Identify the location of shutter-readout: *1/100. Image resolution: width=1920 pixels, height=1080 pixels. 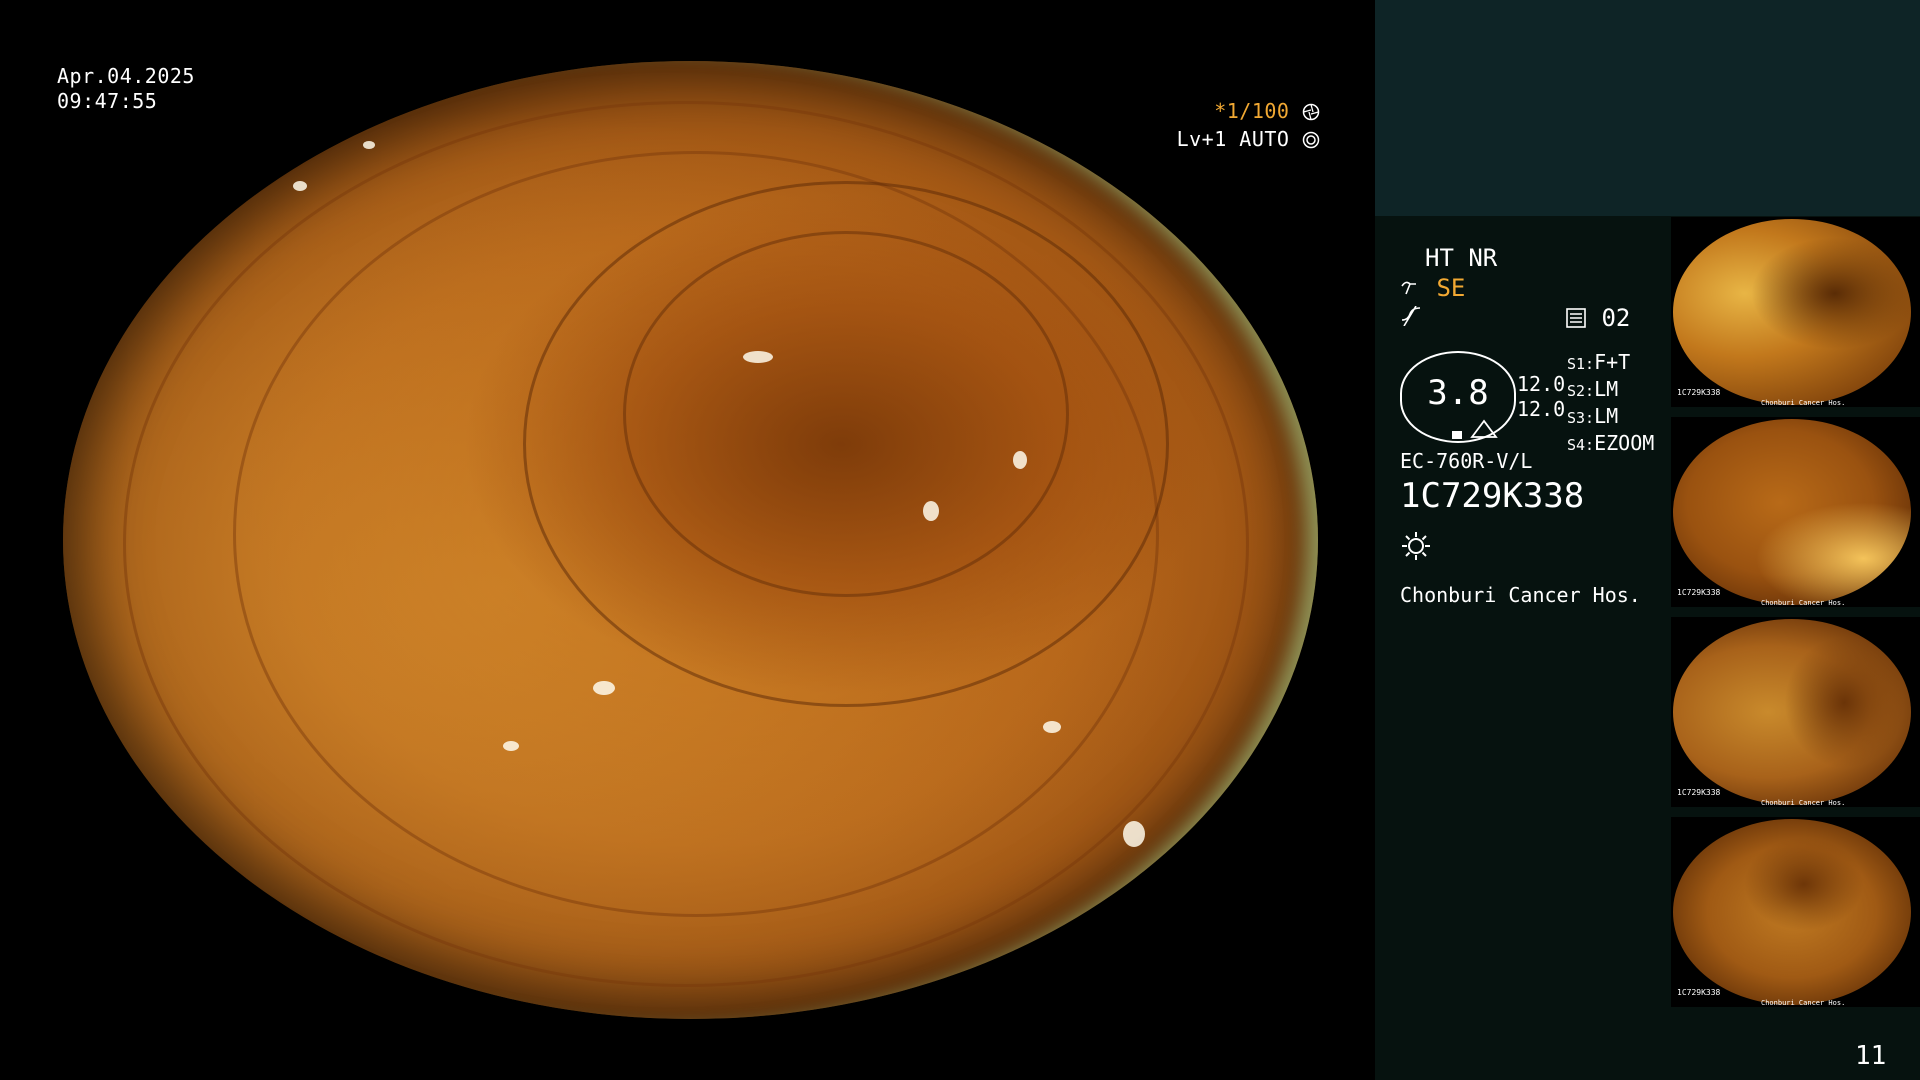
(1235, 111).